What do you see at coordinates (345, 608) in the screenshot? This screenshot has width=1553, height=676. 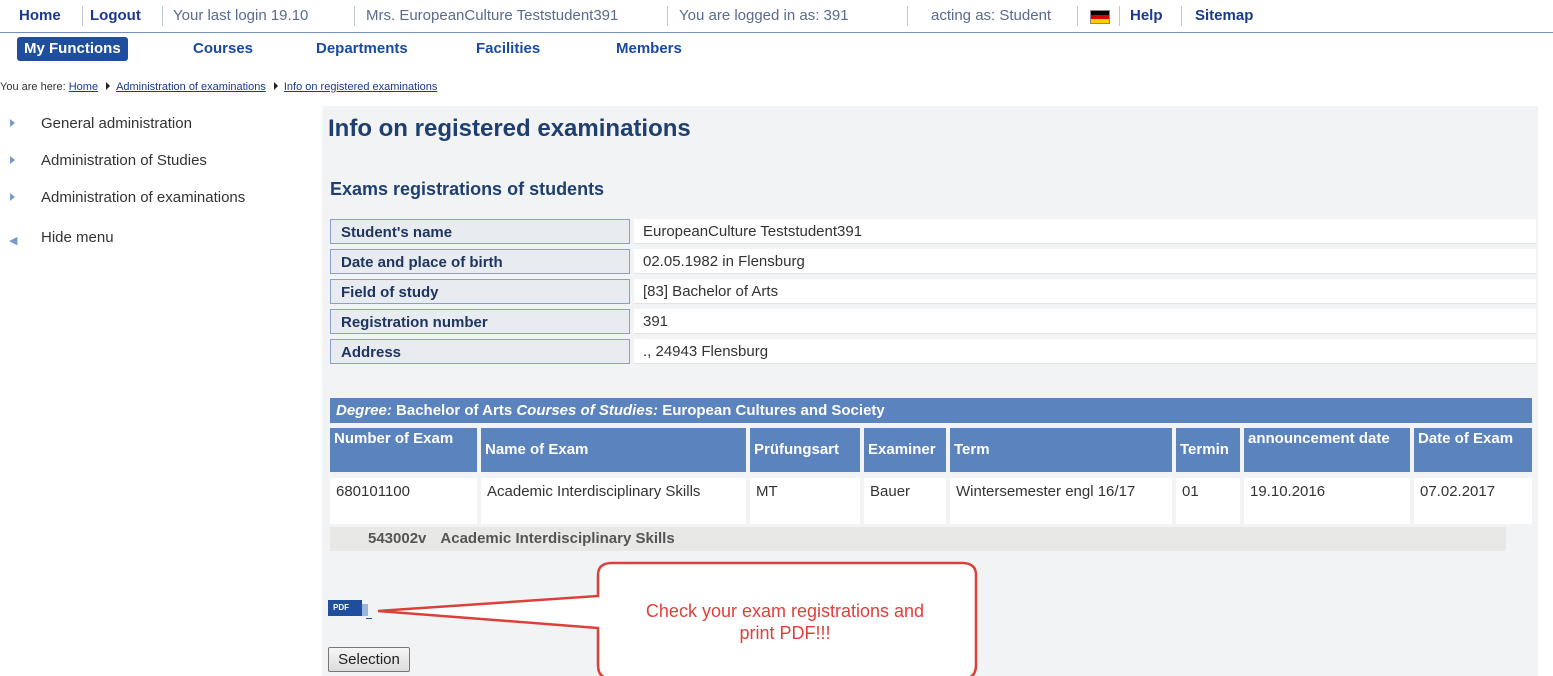 I see `pdf-icon-label: PDF` at bounding box center [345, 608].